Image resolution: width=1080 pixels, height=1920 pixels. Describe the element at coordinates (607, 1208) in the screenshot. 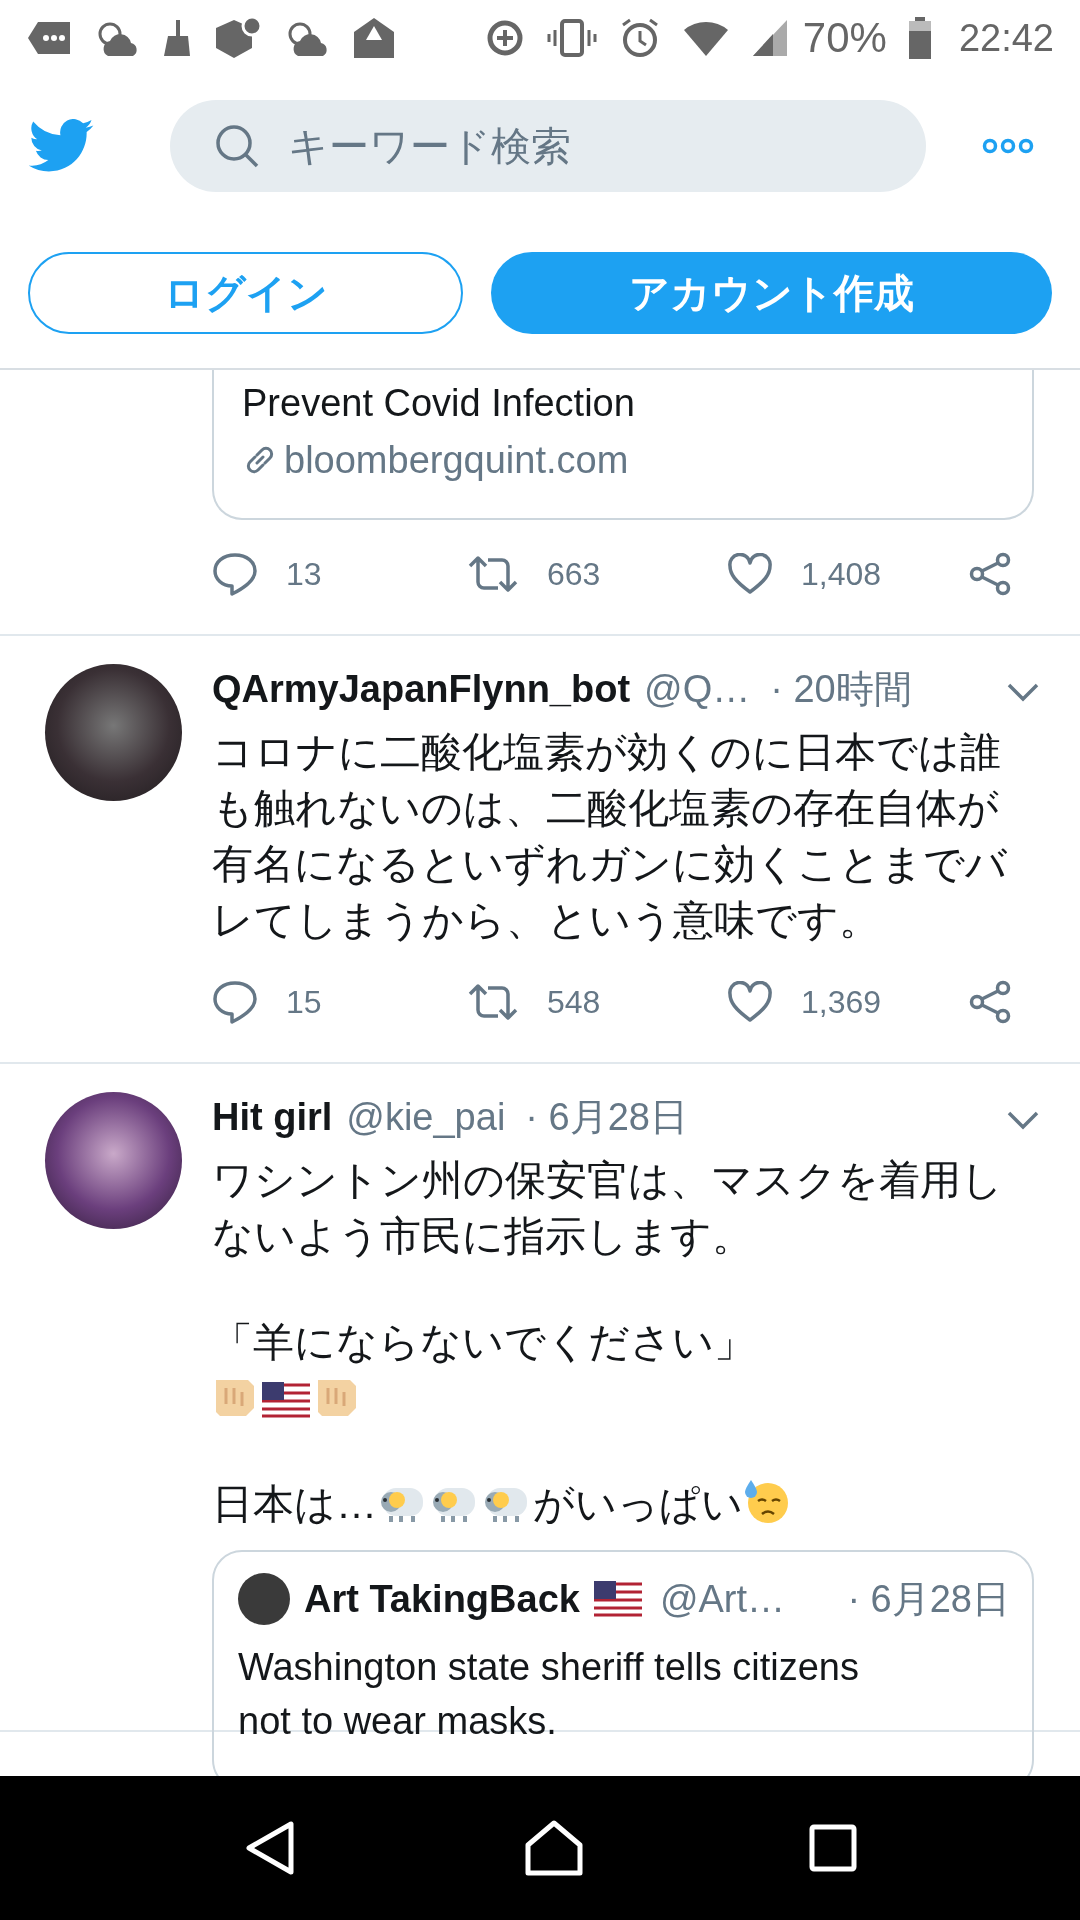

I see `tweet-text: ワシントン州の保安官は、マスクを着用しないよう市民に指示します。` at that location.